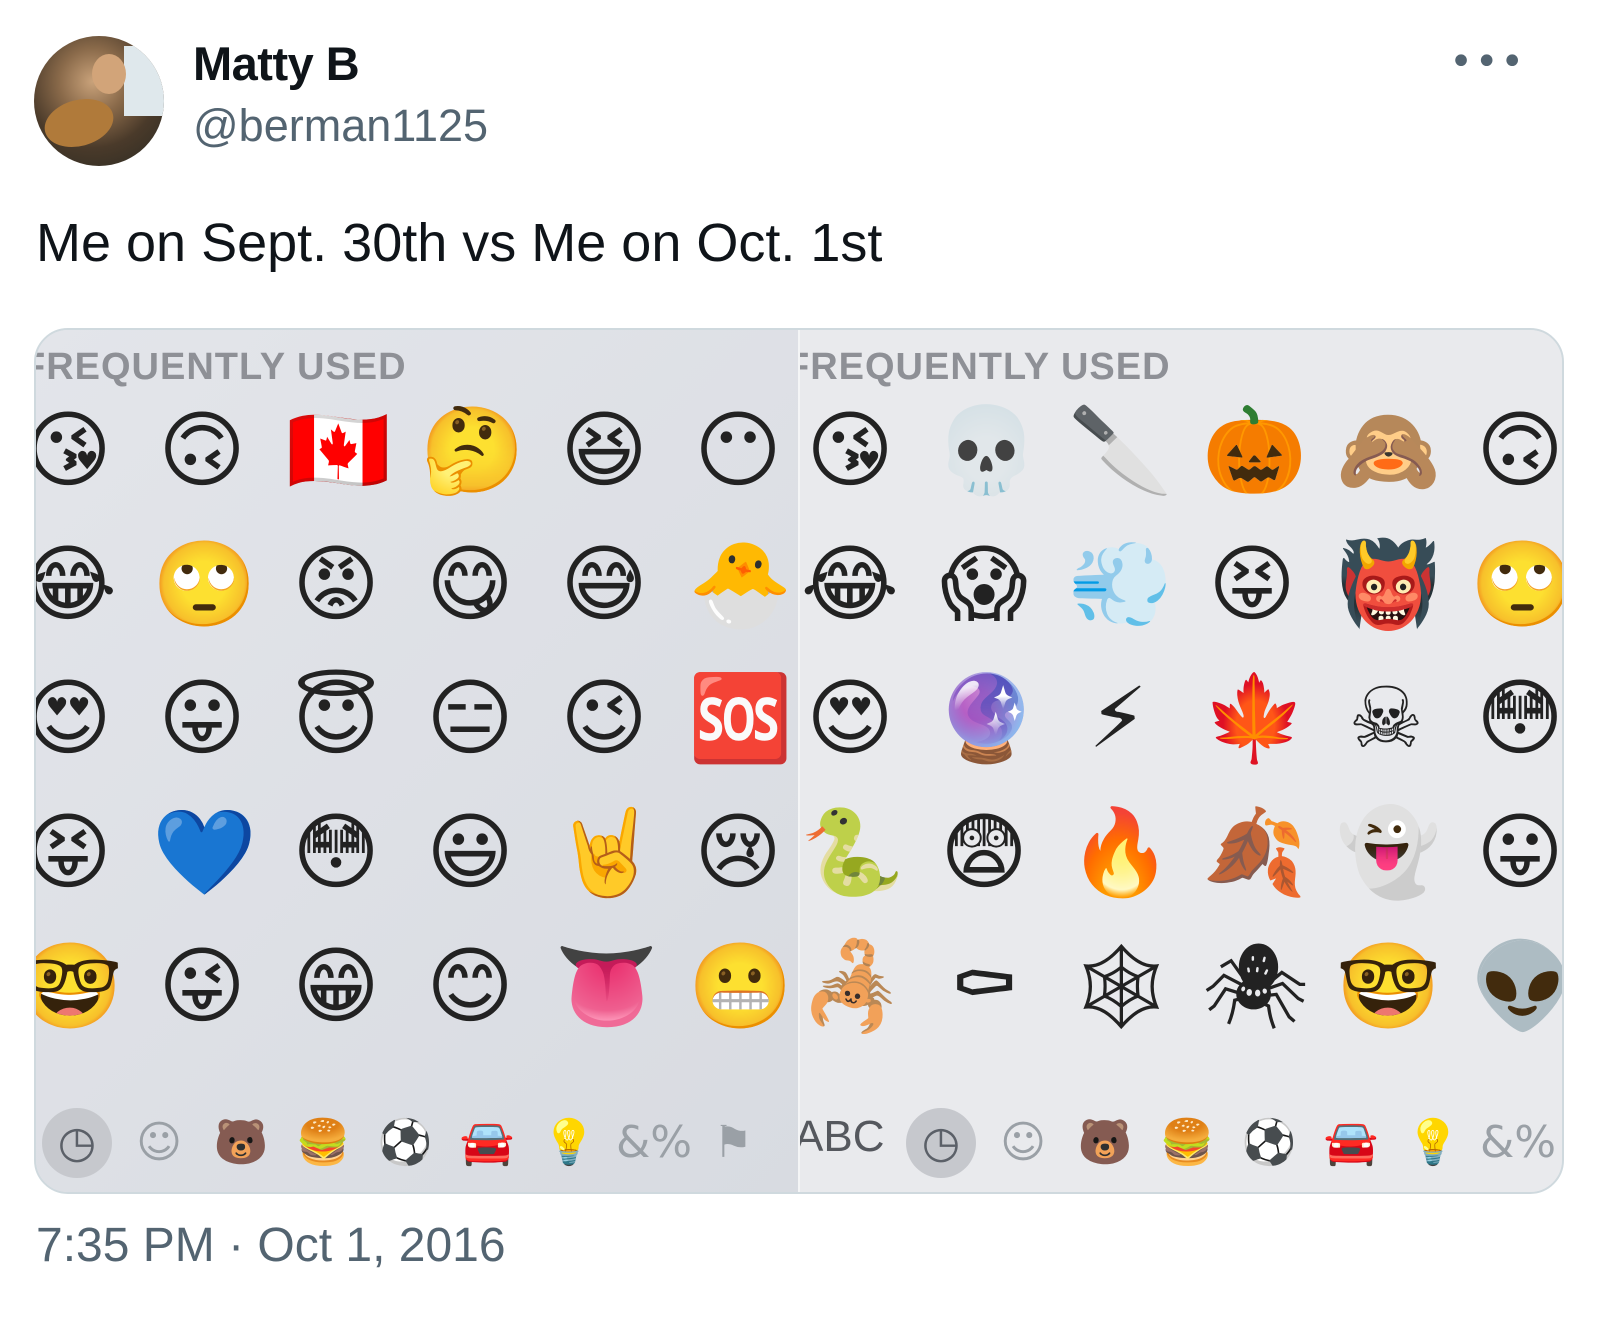  I want to click on emoji-category-toolbar-right: ABC ◷ ☺ 🐻 🍔 ⚽ 🚘 💡 &%, so click(1181, 1137).